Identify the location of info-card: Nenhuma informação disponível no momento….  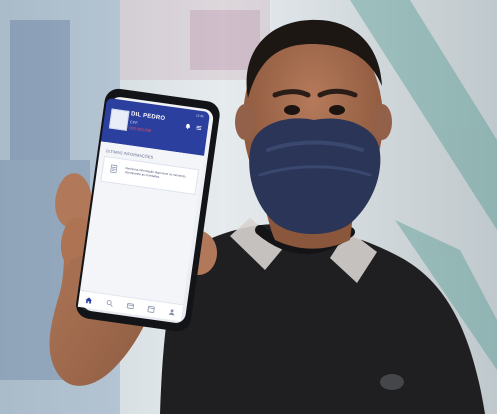
(150, 175).